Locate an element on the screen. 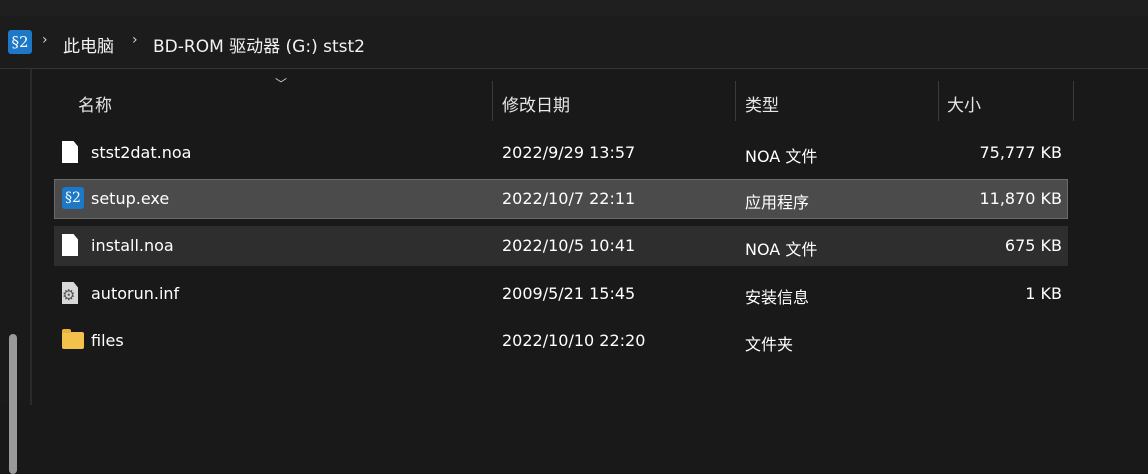 Image resolution: width=1148 pixels, height=474 pixels. file-row-autorun: autorun.inf 2009/5/21 15:45 安装信息 1 KB is located at coordinates (561, 294).